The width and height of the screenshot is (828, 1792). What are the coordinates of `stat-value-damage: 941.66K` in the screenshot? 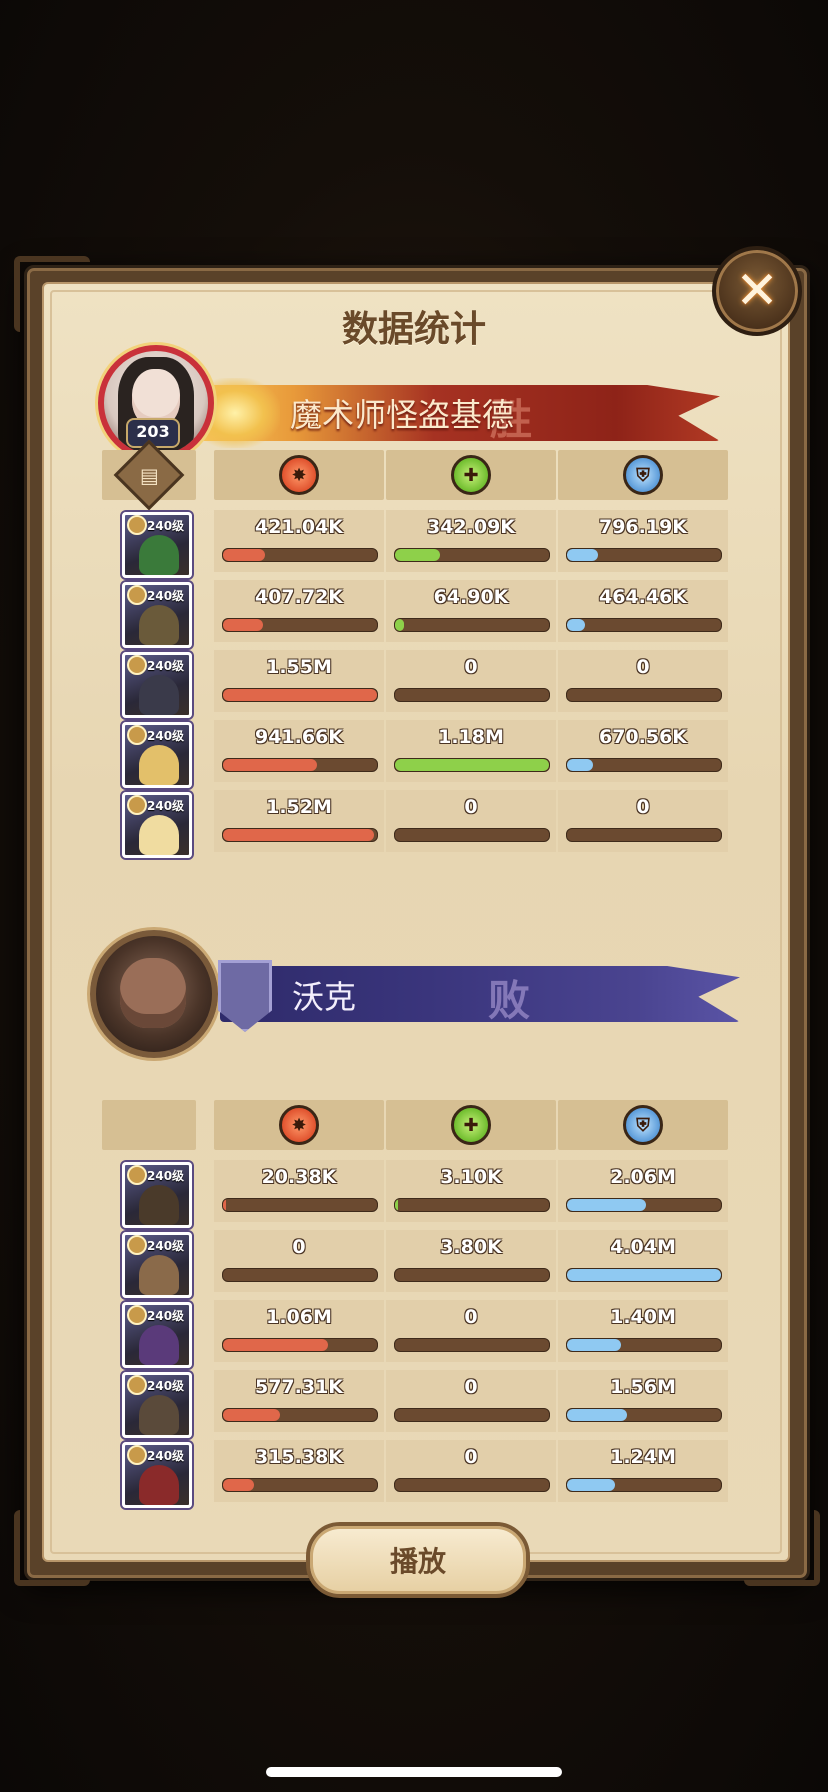 It's located at (299, 737).